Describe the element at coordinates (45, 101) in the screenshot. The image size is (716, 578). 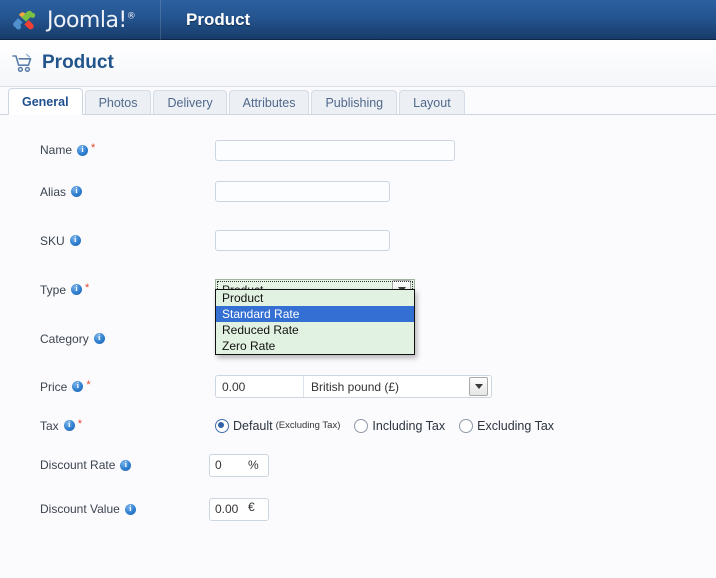
I see `tab-general: General` at that location.